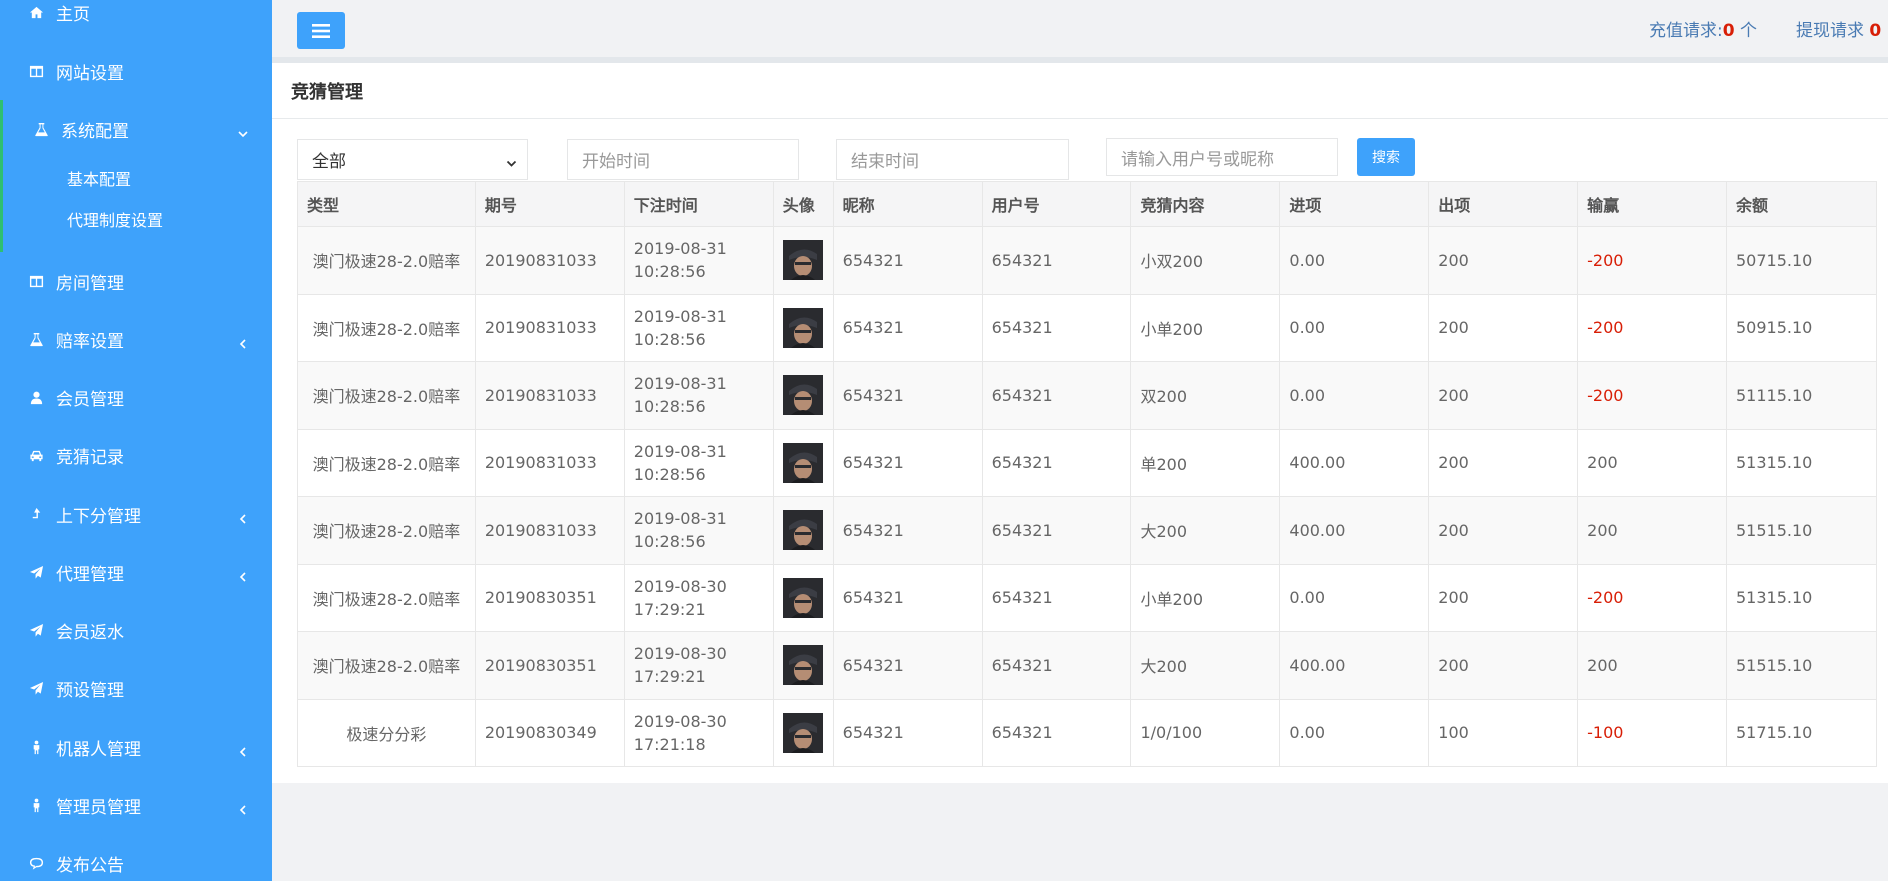  I want to click on hamburger-icon, so click(321, 30).